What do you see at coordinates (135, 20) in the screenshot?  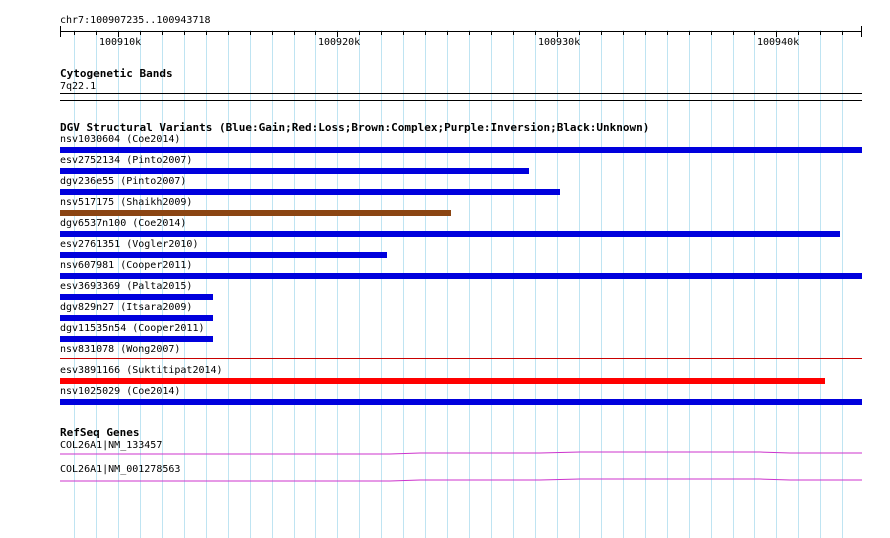 I see `location-label: chr7:100907235..100943718` at bounding box center [135, 20].